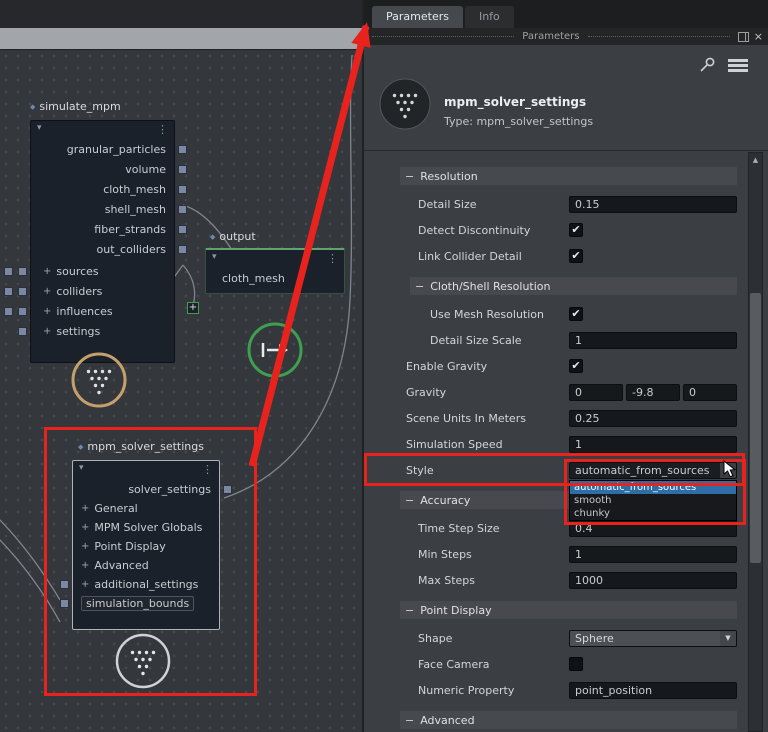 The image size is (768, 732). Describe the element at coordinates (566, 36) in the screenshot. I see `pane-title-row: Parameters ×` at that location.